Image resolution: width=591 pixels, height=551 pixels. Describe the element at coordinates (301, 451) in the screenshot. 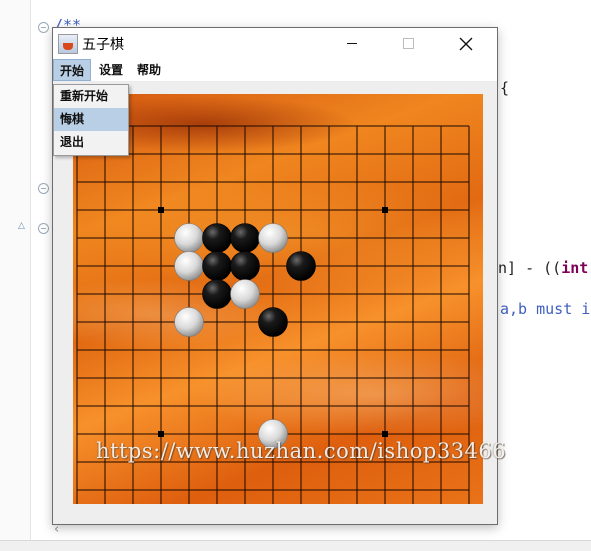

I see `watermark-text: https://www.huzhan.com/ishop33466` at that location.